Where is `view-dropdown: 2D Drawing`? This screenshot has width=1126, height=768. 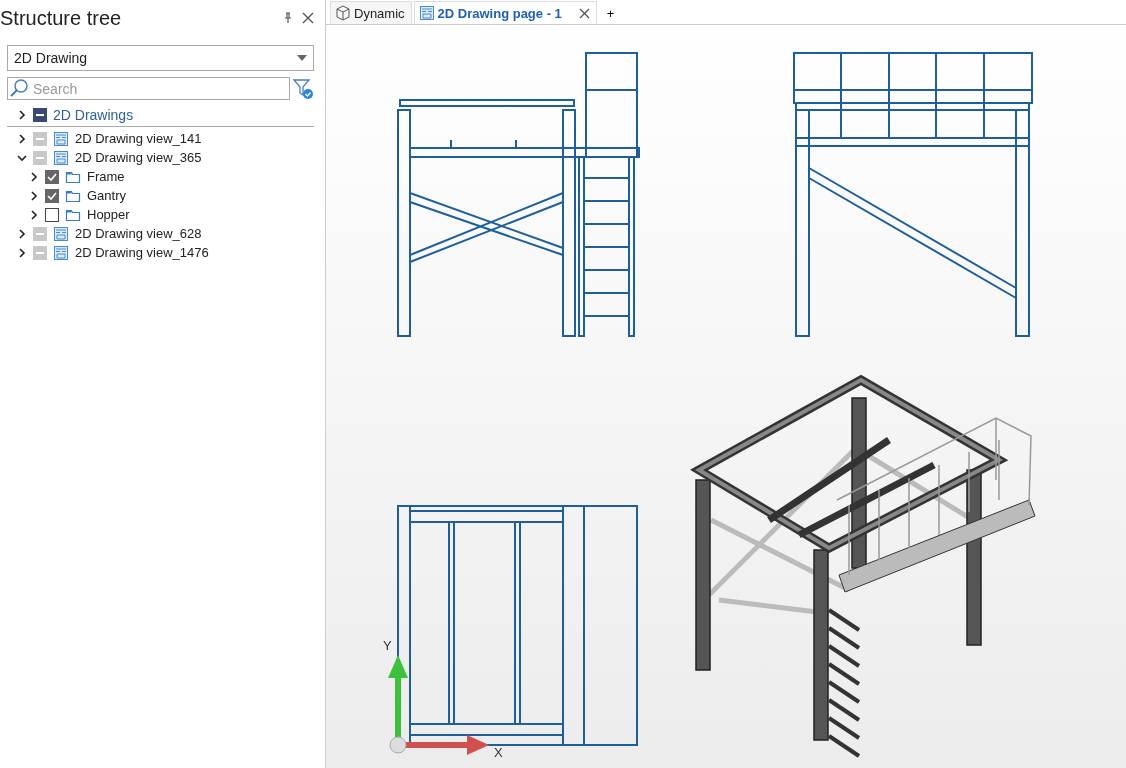 view-dropdown: 2D Drawing is located at coordinates (160, 58).